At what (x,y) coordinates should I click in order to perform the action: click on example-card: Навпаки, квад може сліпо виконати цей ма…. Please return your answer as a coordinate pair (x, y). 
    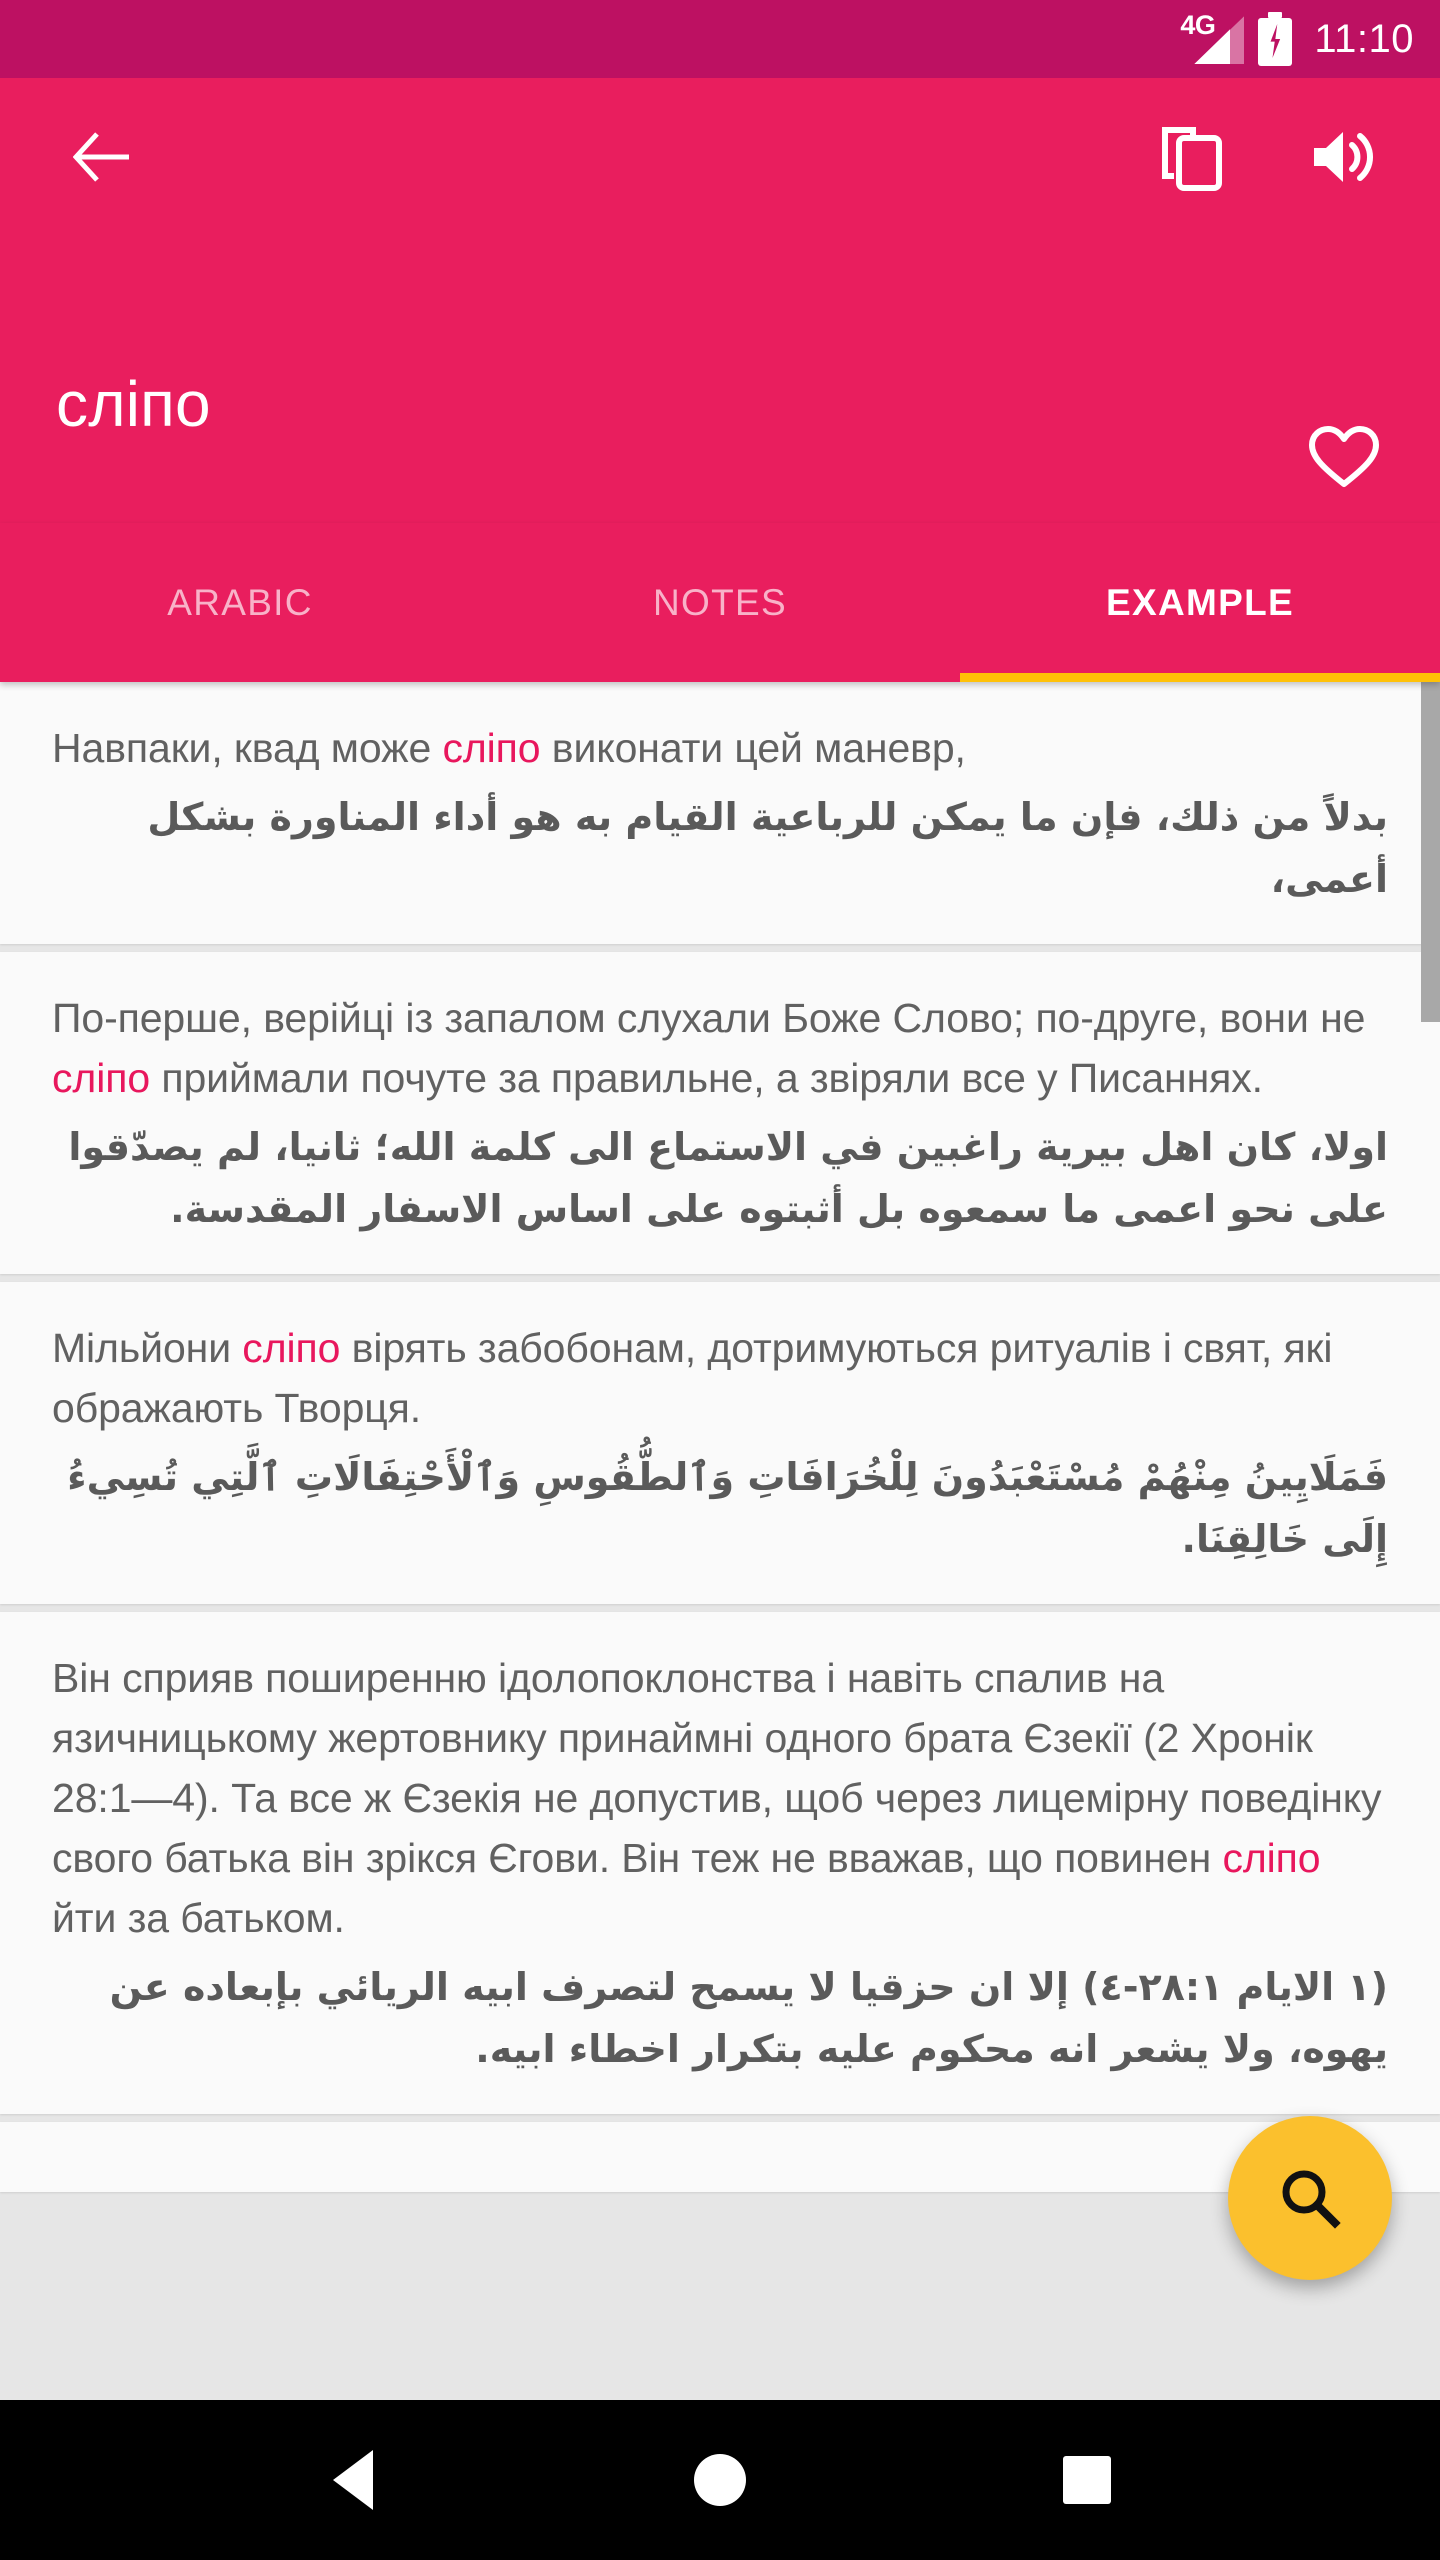
    Looking at the image, I should click on (720, 813).